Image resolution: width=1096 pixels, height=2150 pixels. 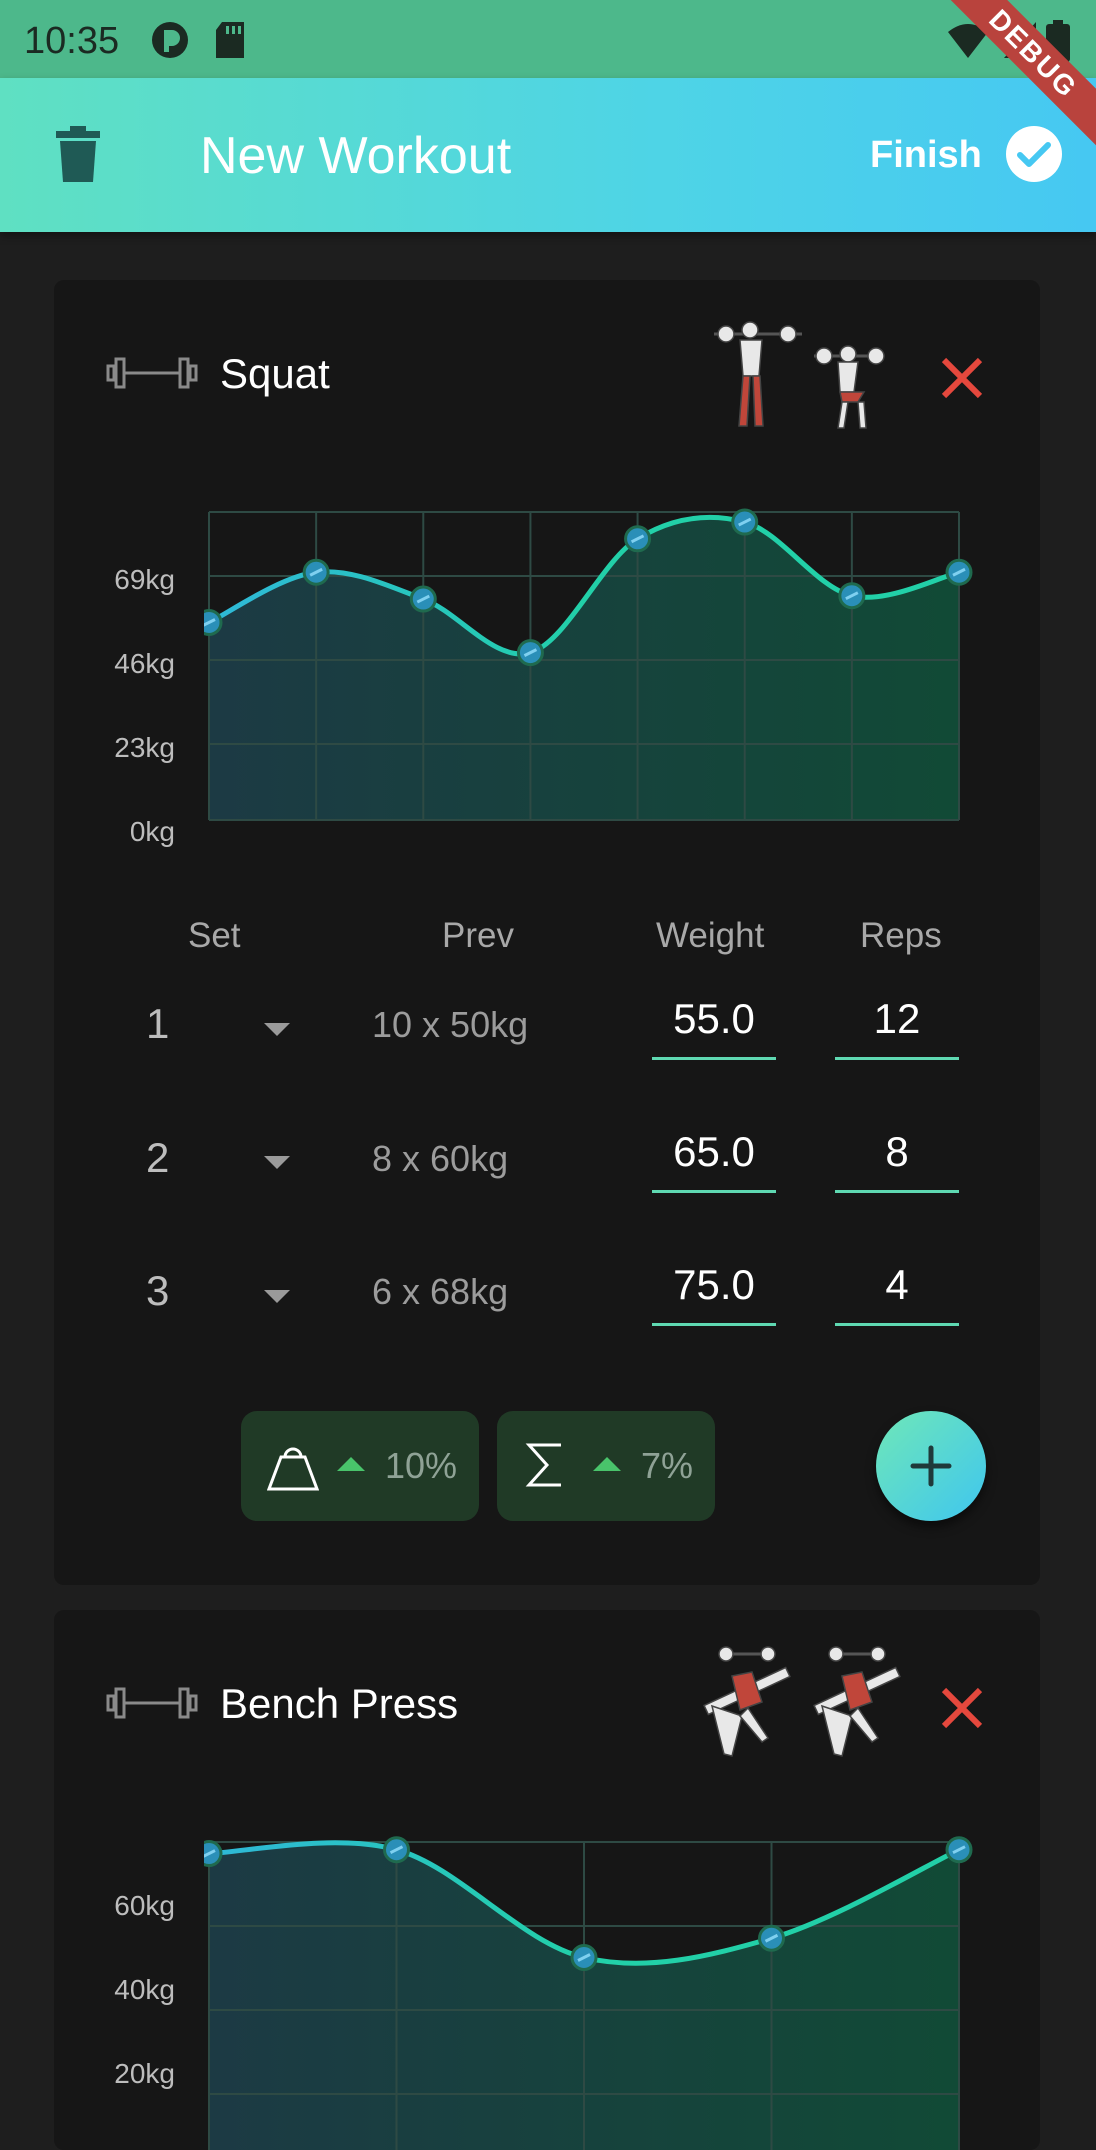 I want to click on kettlebell-weight-icon, so click(x=293, y=1471).